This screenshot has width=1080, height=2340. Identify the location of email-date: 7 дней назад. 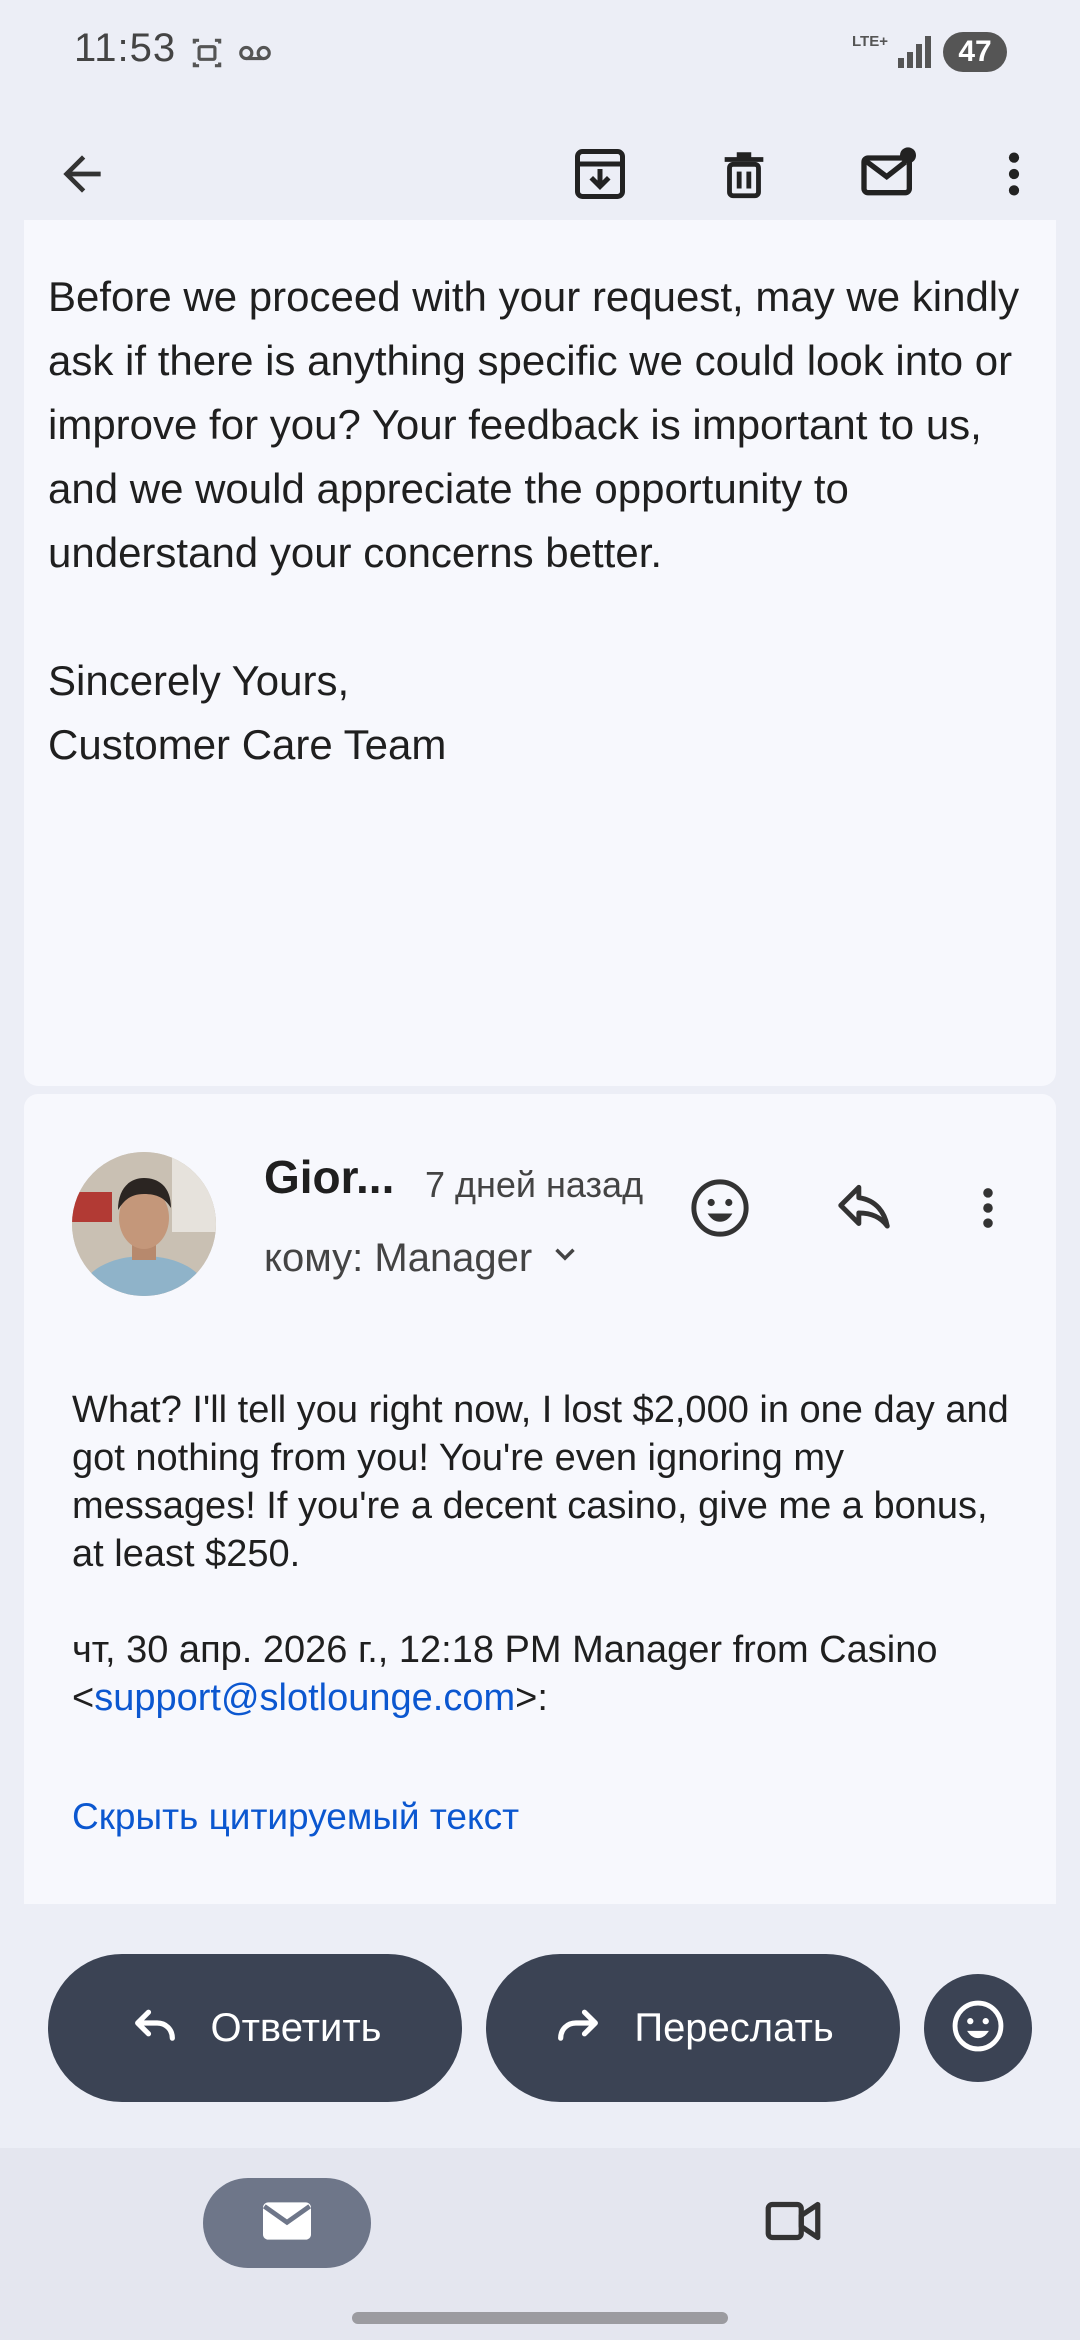
(534, 1184).